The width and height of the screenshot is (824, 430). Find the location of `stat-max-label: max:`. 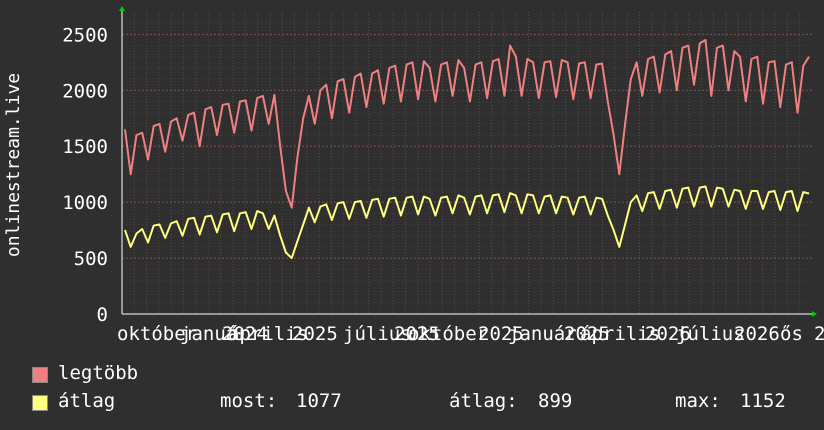

stat-max-label: max: is located at coordinates (698, 401).